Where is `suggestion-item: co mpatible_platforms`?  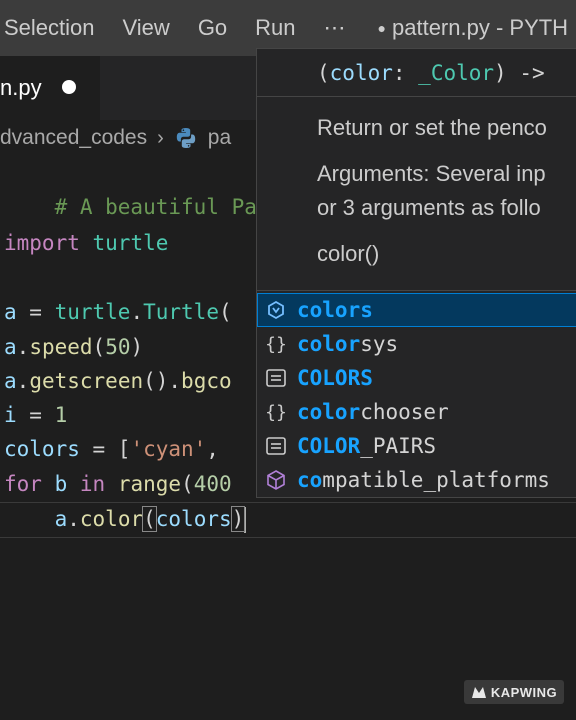 suggestion-item: co mpatible_platforms is located at coordinates (416, 480).